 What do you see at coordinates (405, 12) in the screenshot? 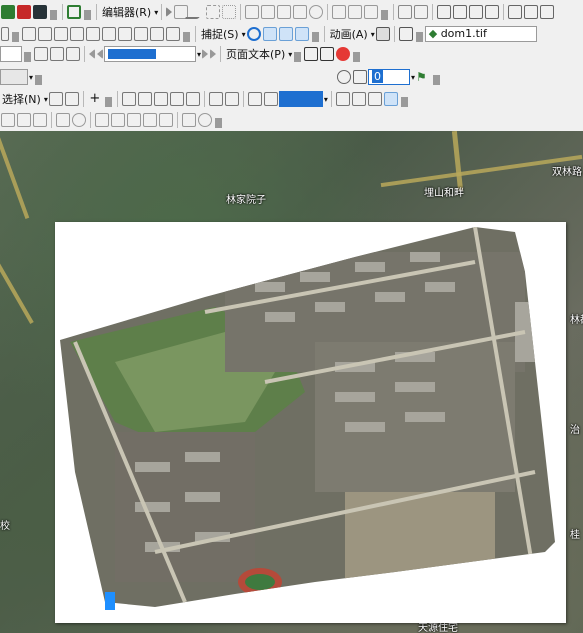
I see `georef-icon` at bounding box center [405, 12].